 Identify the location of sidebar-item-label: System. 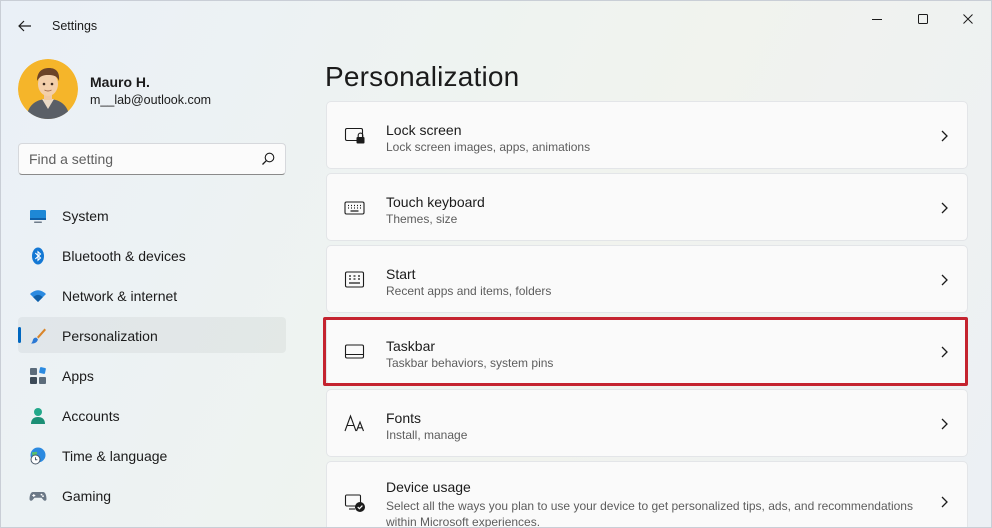
(85, 216).